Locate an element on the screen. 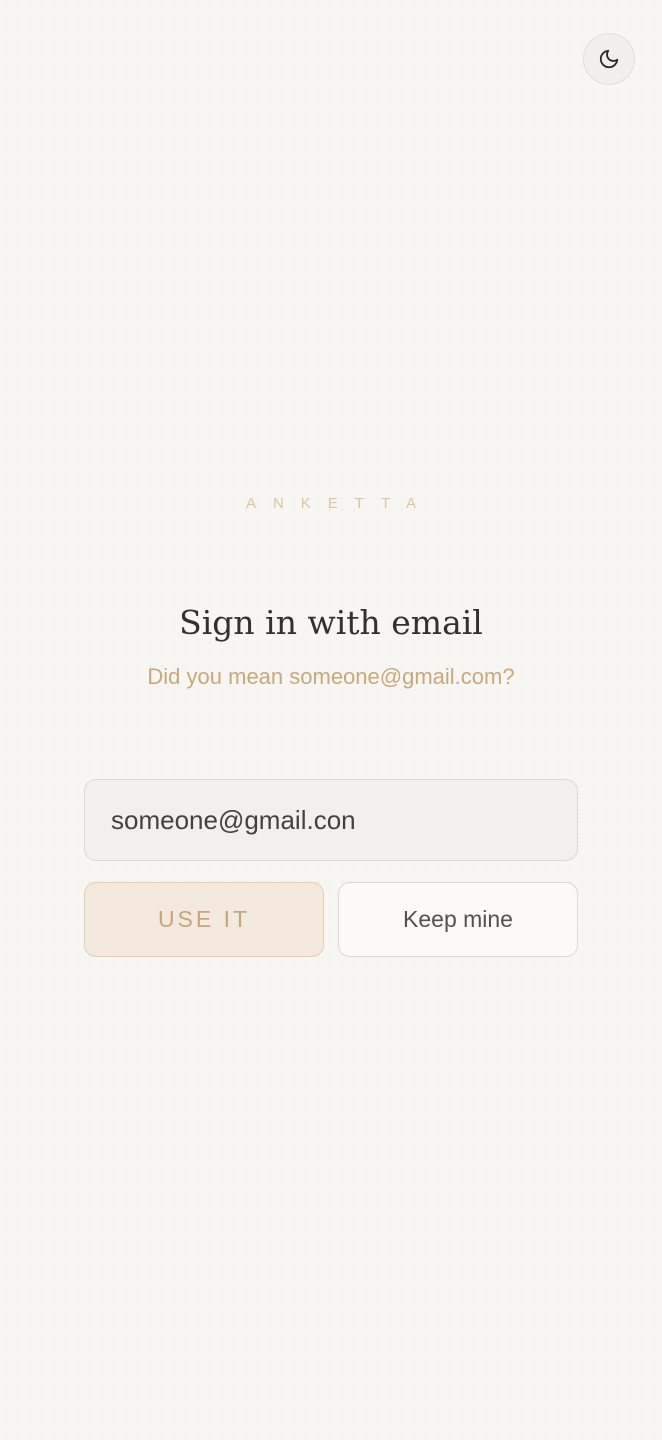 This screenshot has height=1440, width=662. keep-mine-button: Keep mine is located at coordinates (458, 919).